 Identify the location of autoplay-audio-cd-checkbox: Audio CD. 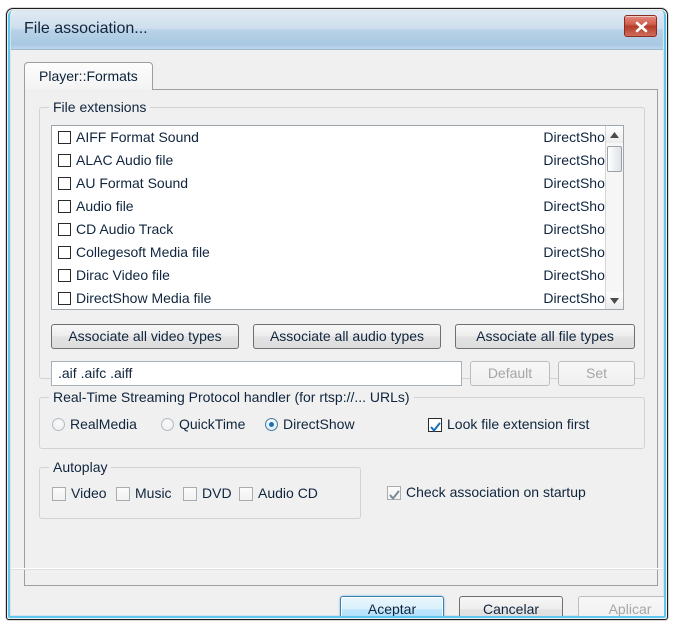
(278, 493).